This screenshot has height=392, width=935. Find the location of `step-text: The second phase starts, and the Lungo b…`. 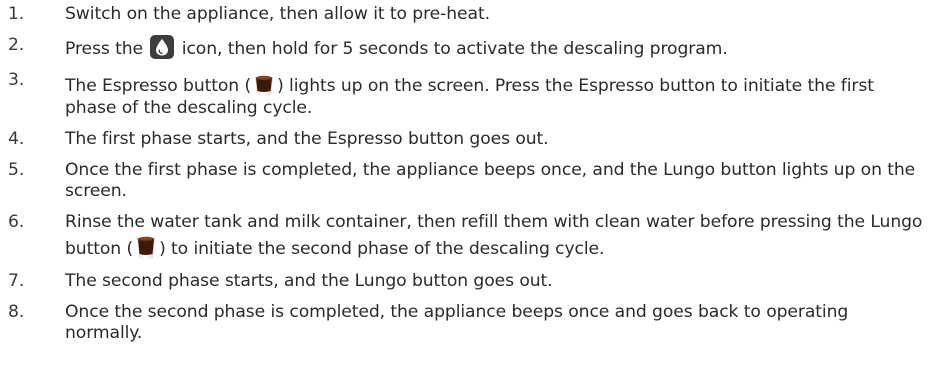

step-text: The second phase starts, and the Lungo b… is located at coordinates (309, 281).